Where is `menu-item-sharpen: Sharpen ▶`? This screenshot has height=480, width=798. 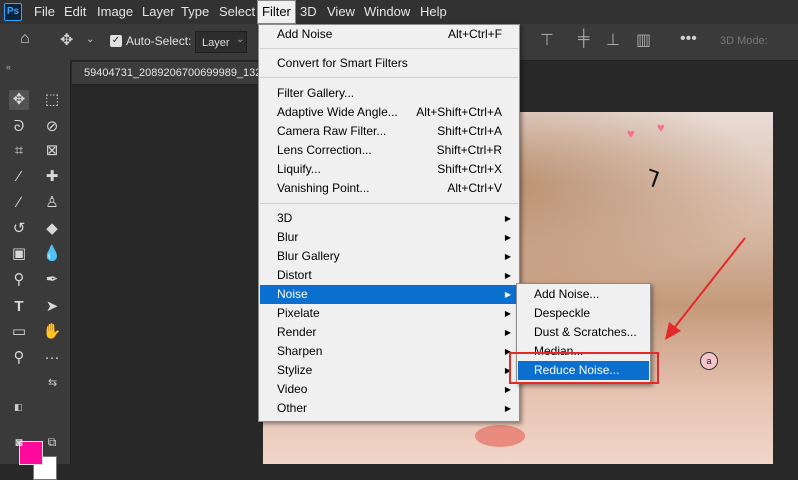 menu-item-sharpen: Sharpen ▶ is located at coordinates (389, 351).